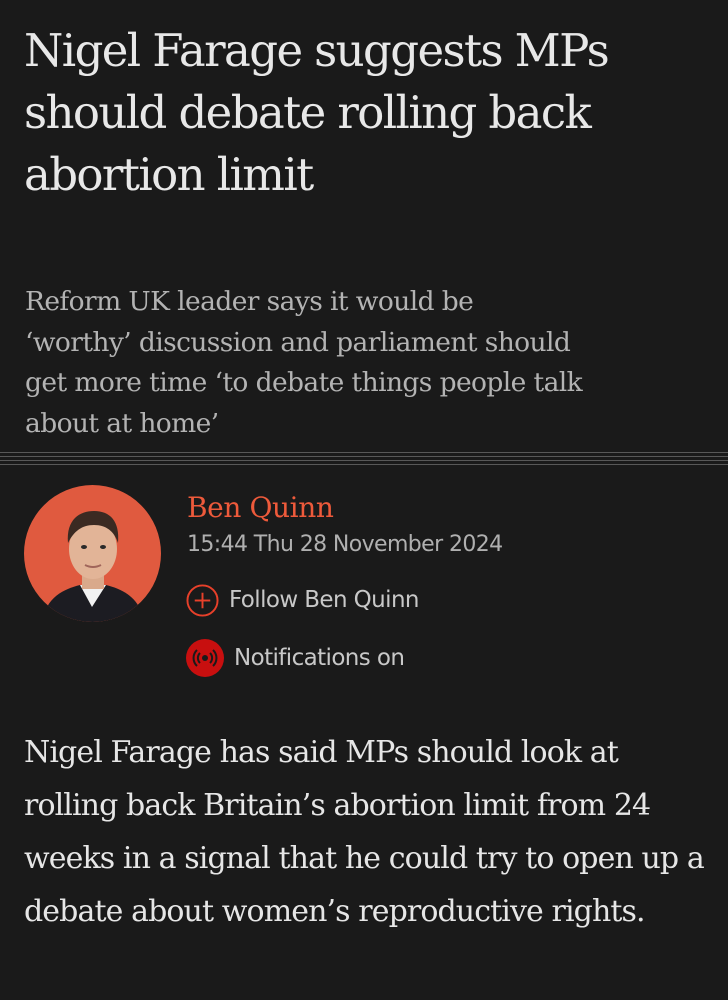 Image resolution: width=728 pixels, height=1000 pixels. What do you see at coordinates (93, 566) in the screenshot?
I see `author-portrait-image` at bounding box center [93, 566].